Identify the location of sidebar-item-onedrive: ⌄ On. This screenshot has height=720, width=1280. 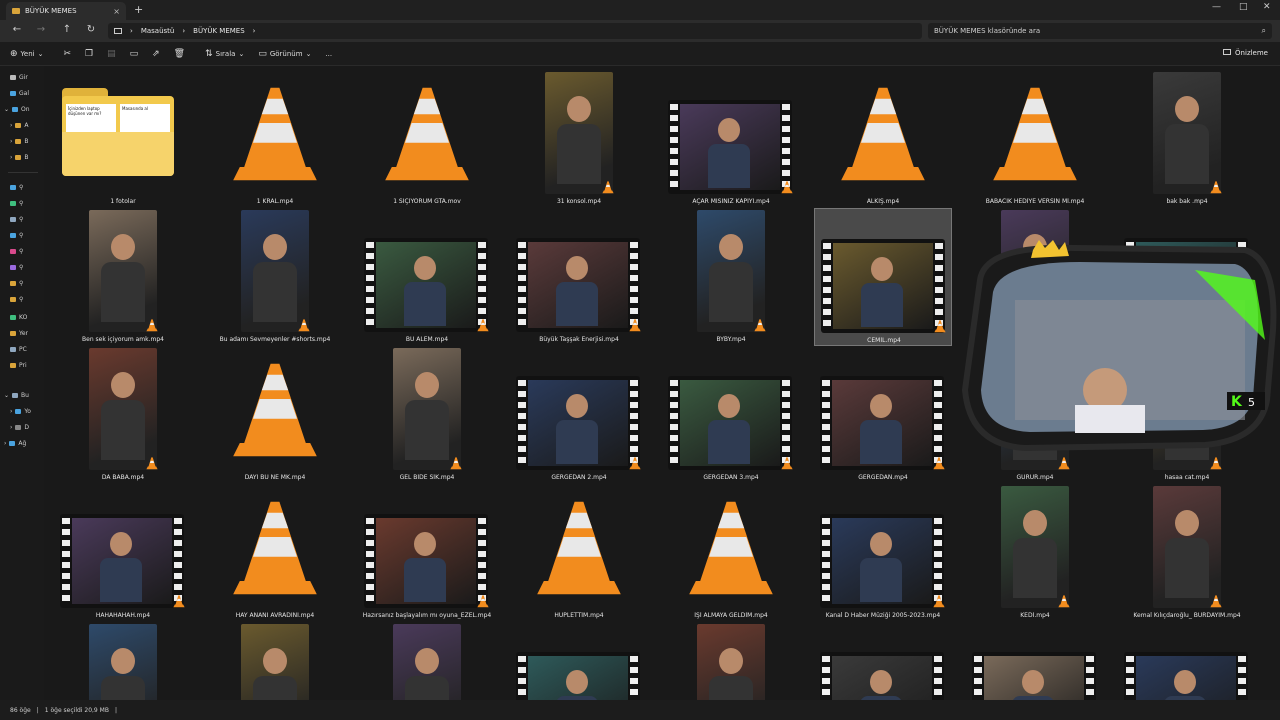
(17, 109).